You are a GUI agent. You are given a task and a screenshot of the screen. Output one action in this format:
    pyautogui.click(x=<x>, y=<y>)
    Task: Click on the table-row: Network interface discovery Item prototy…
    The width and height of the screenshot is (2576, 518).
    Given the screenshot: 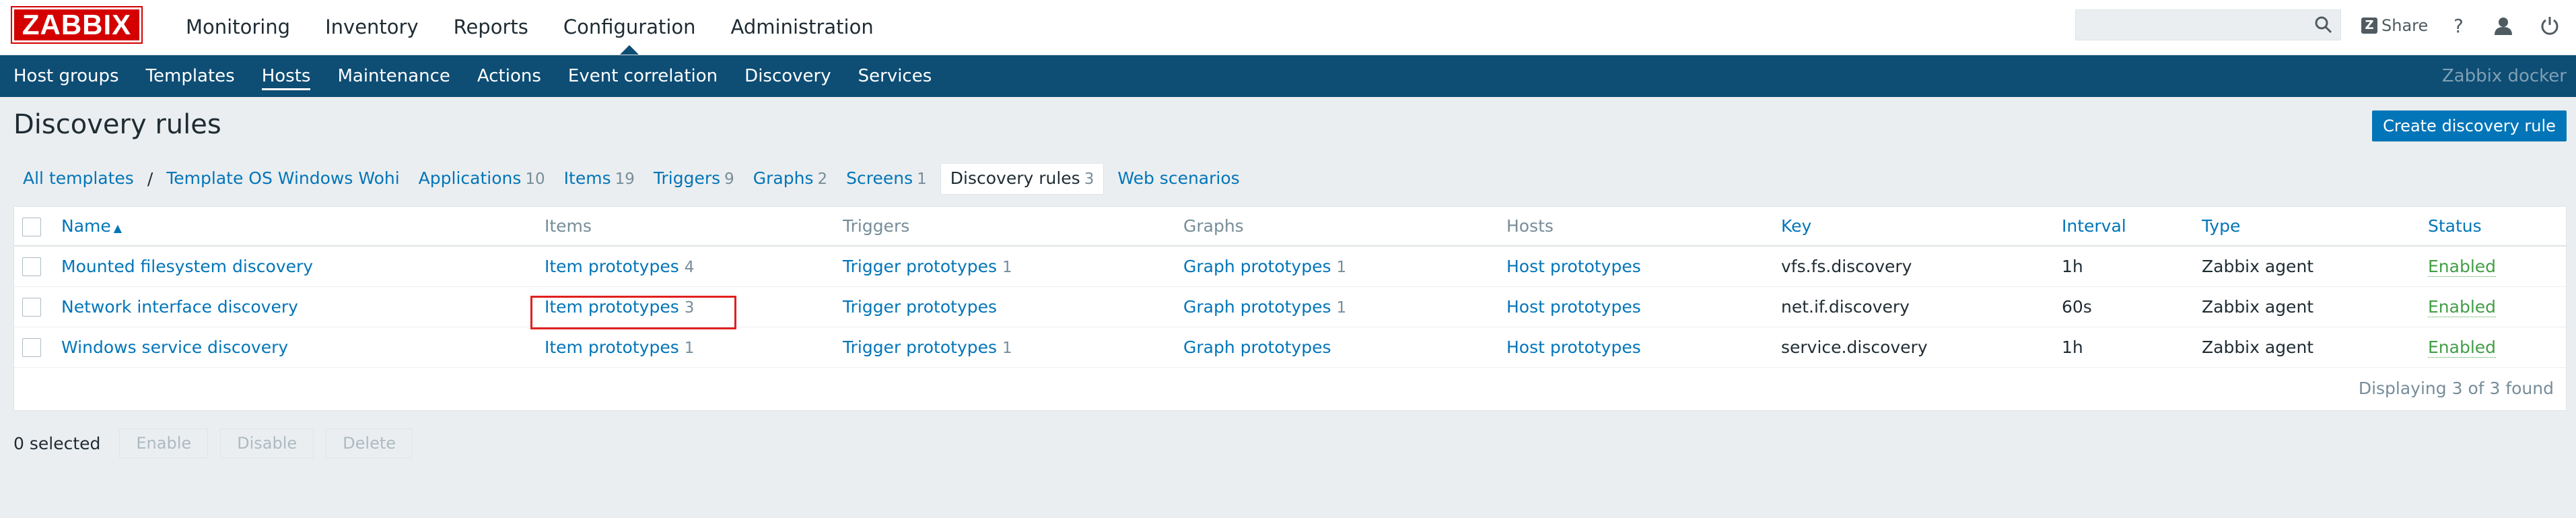 What is the action you would take?
    pyautogui.click(x=1290, y=306)
    